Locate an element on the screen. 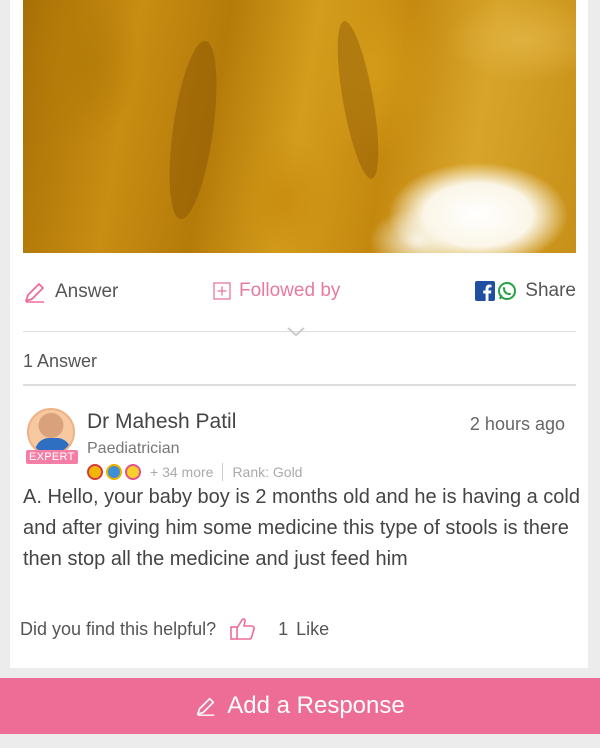 The image size is (600, 748). action-bar: Answer Followed by Share is located at coordinates (299, 293).